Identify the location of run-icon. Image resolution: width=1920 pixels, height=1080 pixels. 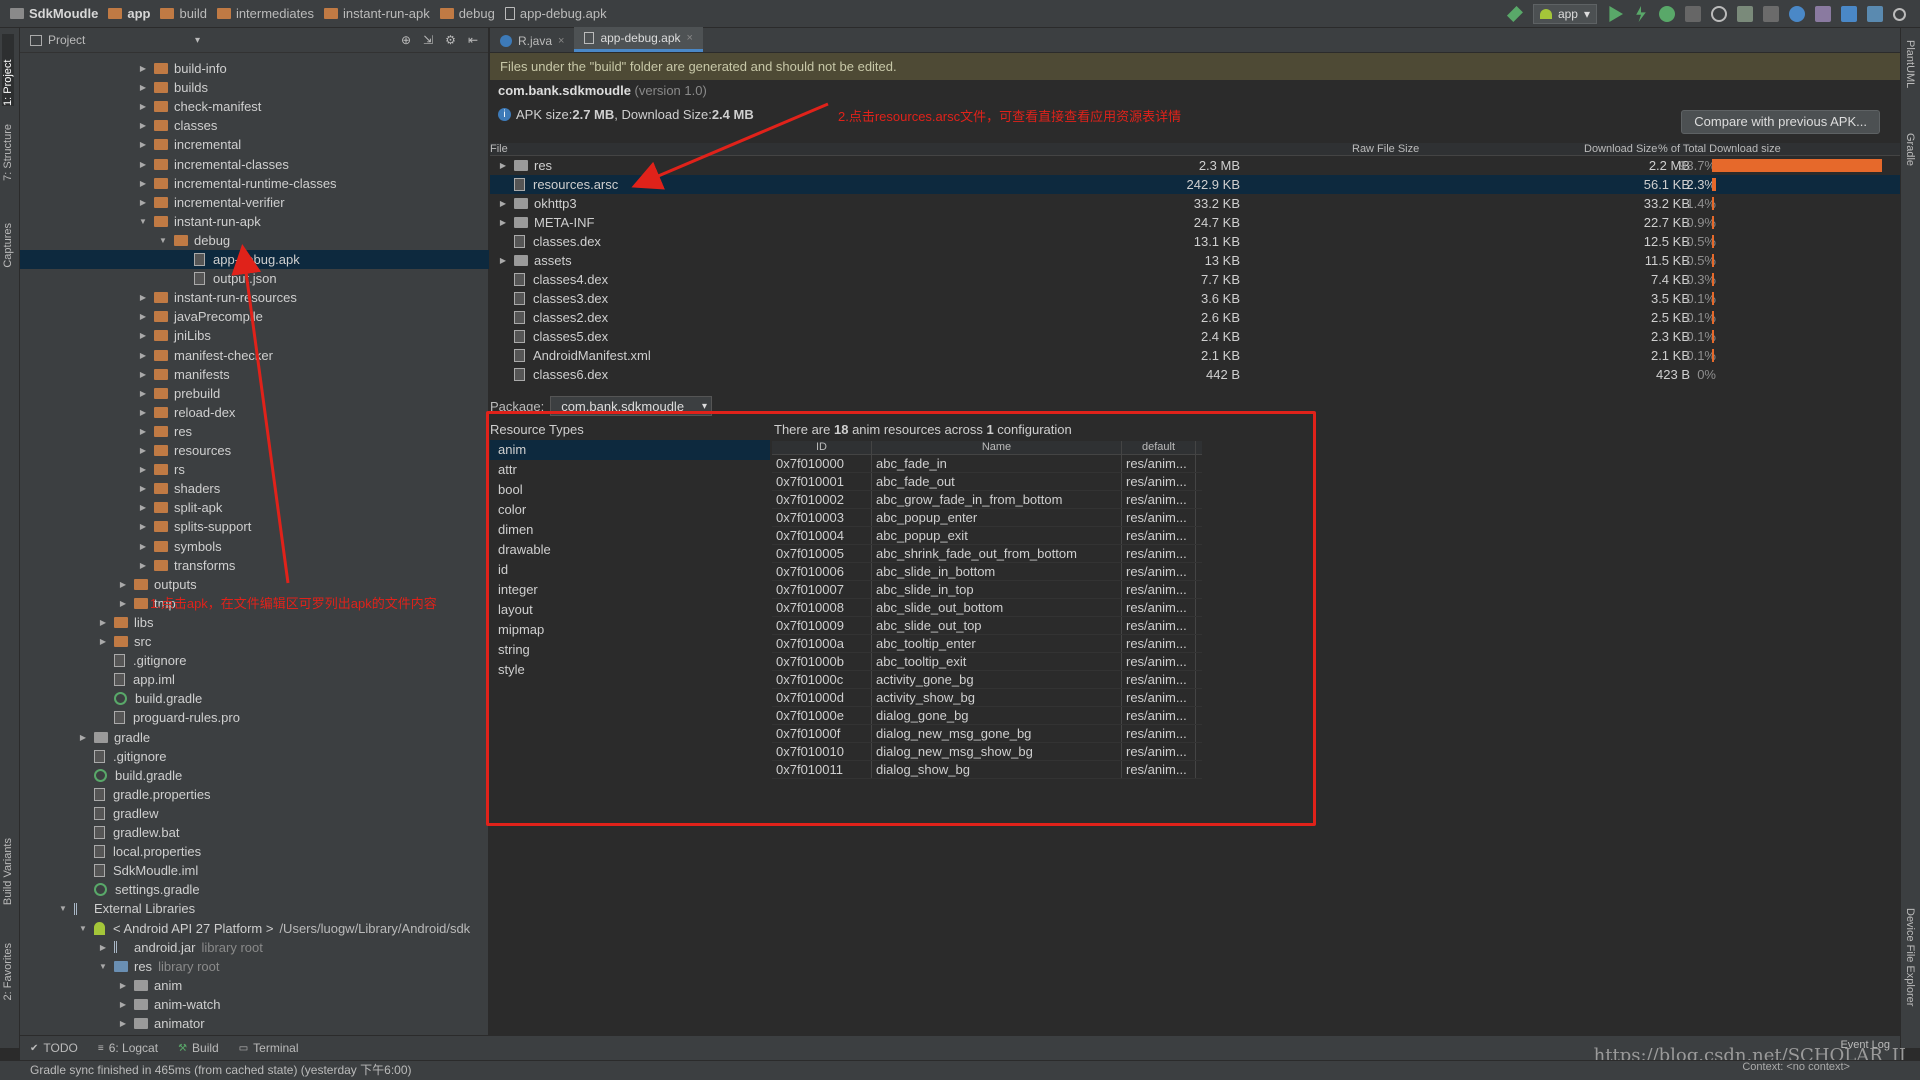
(1616, 14).